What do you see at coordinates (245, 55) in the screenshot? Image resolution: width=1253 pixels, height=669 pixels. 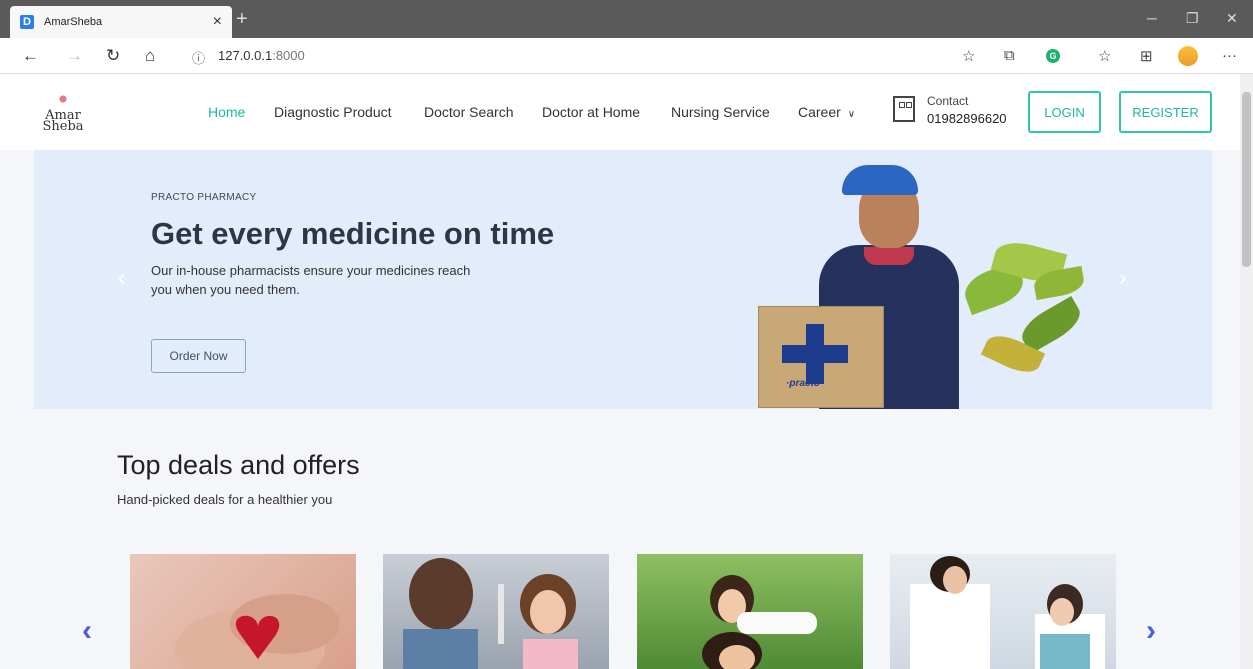 I see `url-host: 127.0.0.1` at bounding box center [245, 55].